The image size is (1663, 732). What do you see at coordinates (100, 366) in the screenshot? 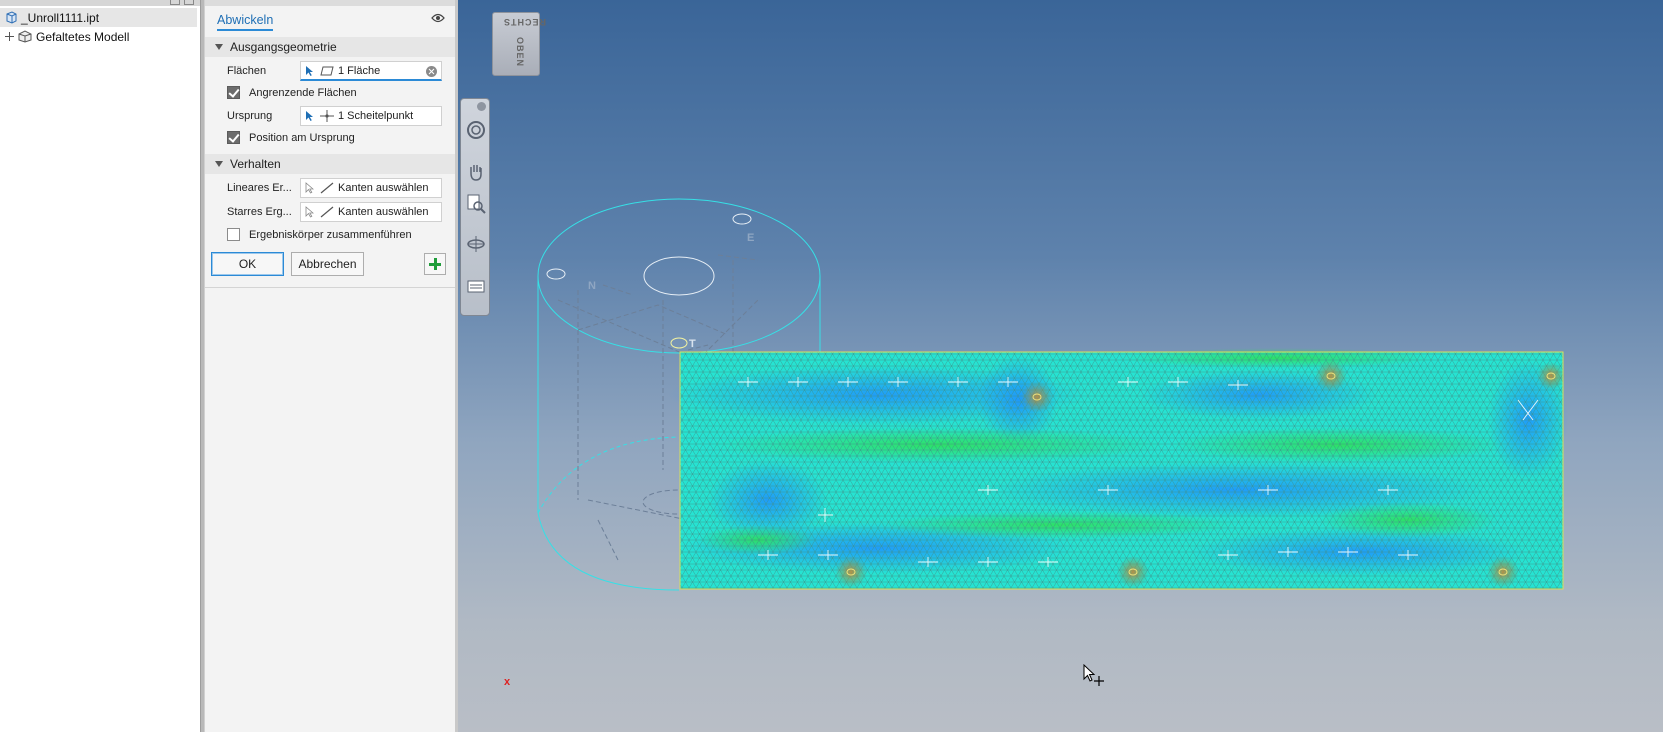
I see `model-browser: _Unroll1111.ipt Gefaltetes Modell` at bounding box center [100, 366].